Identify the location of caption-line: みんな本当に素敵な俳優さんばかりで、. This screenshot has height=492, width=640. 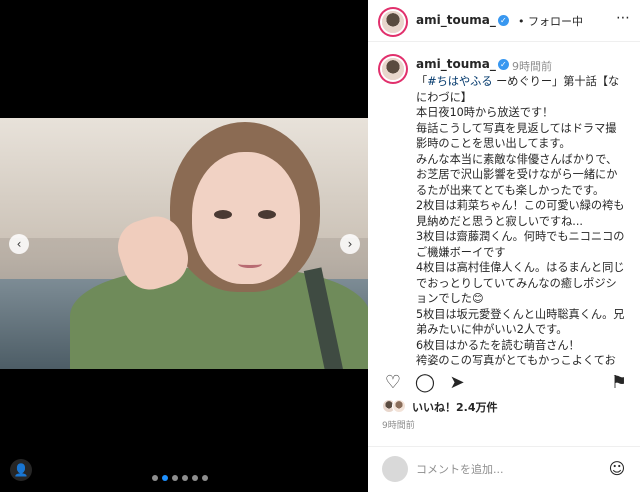
(517, 159).